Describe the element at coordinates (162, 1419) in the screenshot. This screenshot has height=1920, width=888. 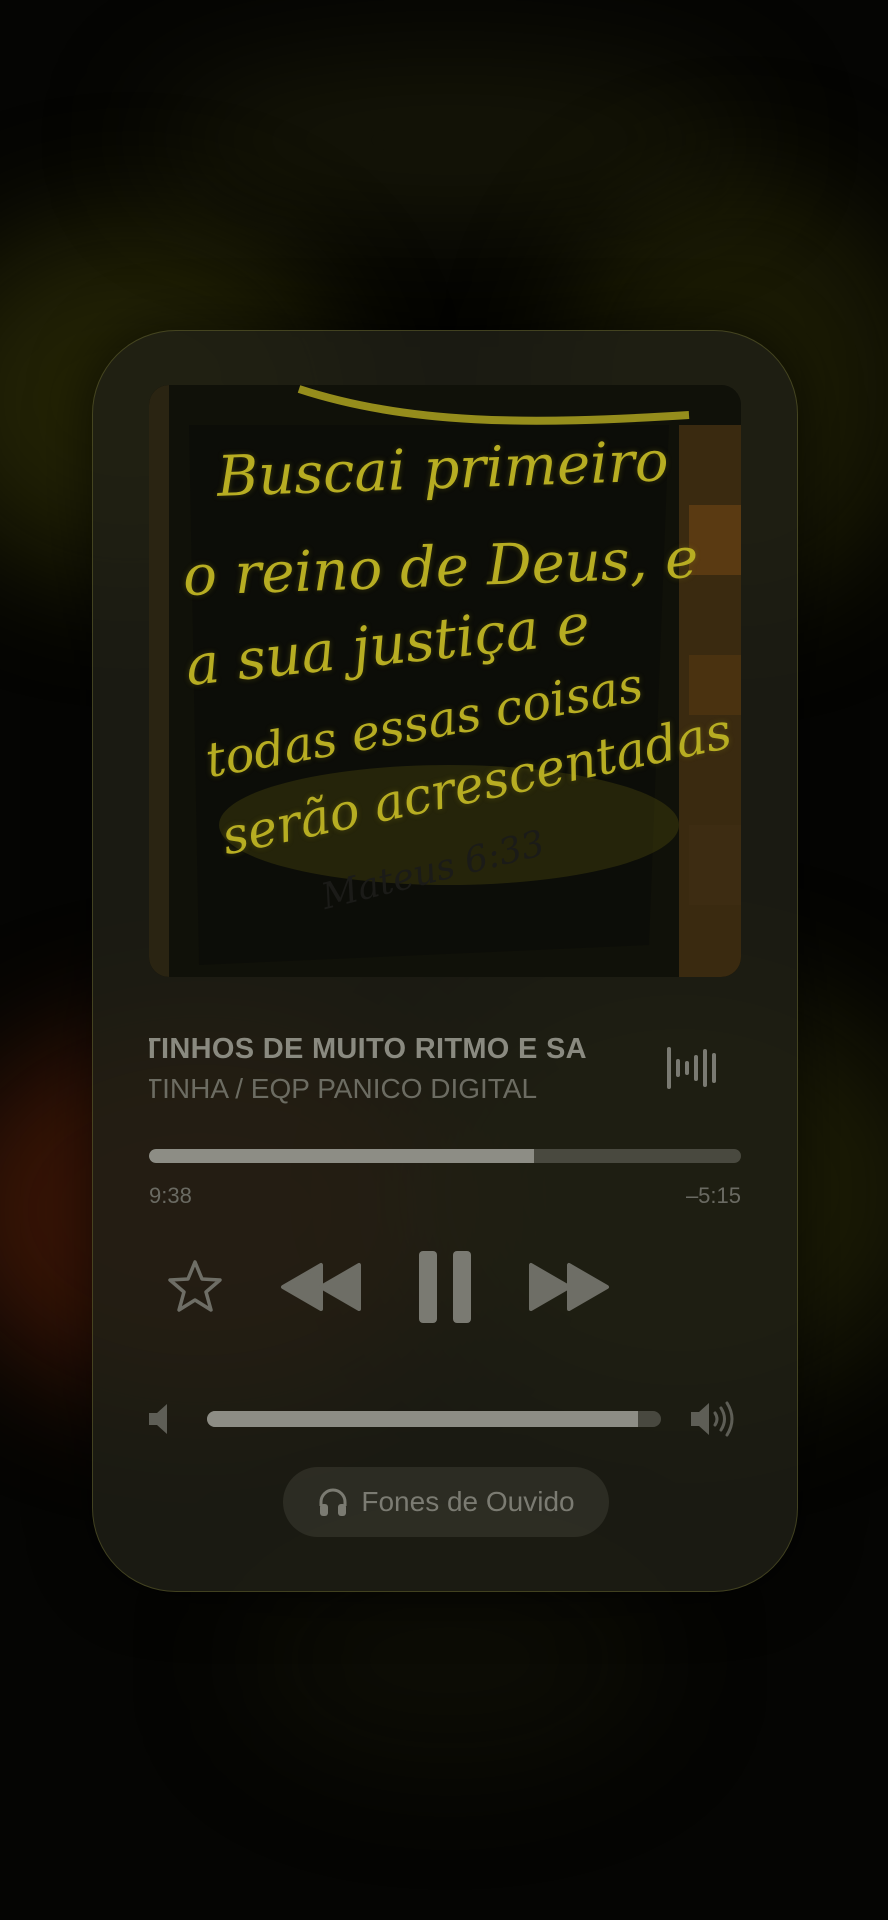
I see `volume-min-icon` at that location.